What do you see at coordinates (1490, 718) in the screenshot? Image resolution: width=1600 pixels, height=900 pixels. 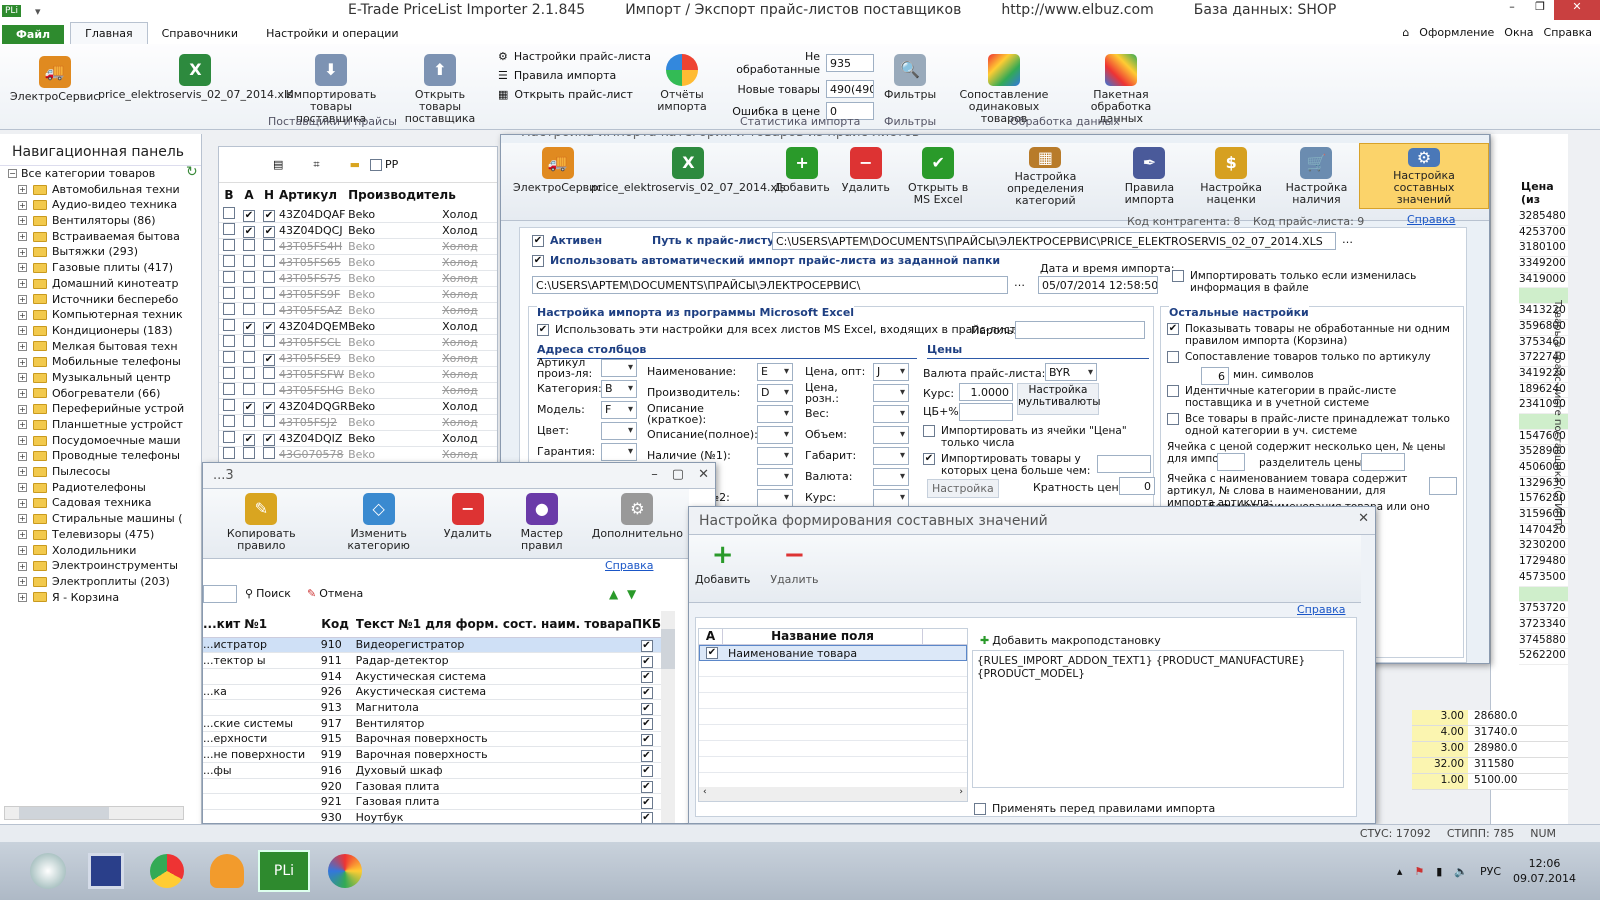 I see `price-row: 3.00 28680.0` at bounding box center [1490, 718].